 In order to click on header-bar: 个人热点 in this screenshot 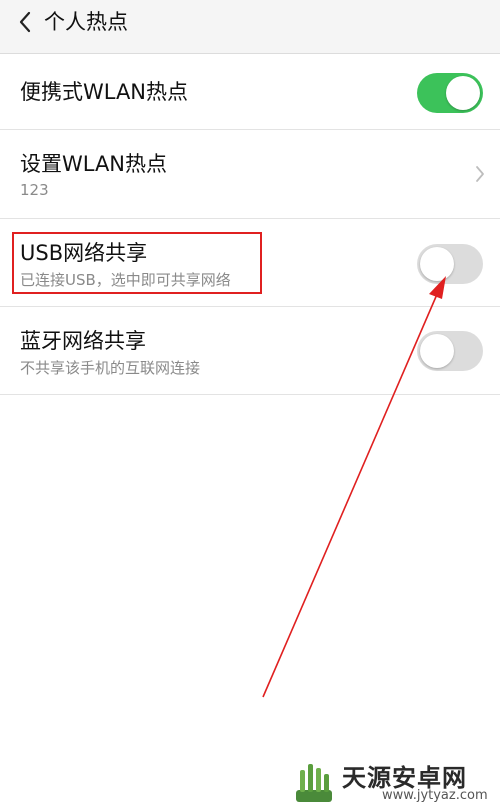, I will do `click(250, 27)`.